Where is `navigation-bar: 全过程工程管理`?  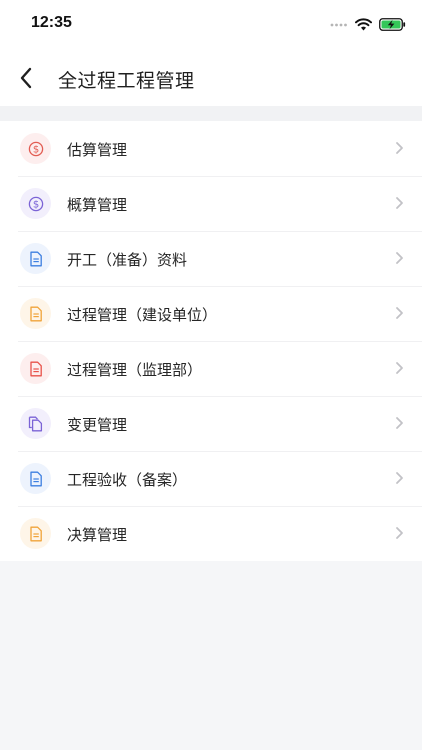
navigation-bar: 全过程工程管理 is located at coordinates (211, 78).